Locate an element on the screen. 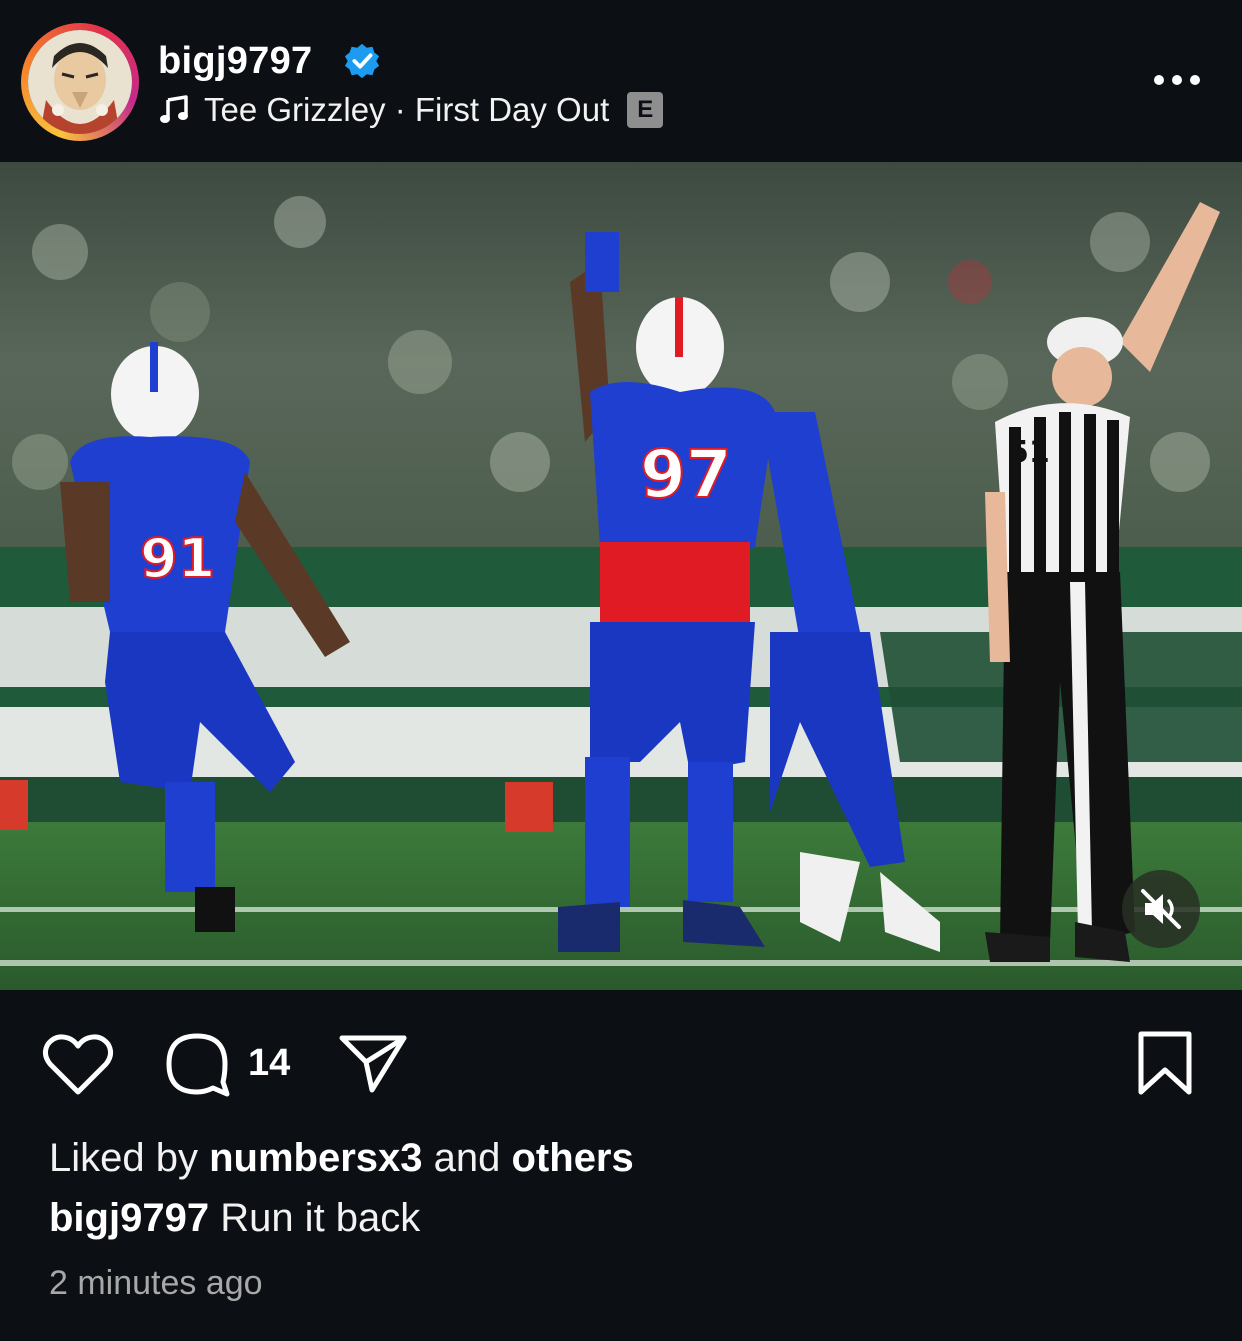 This screenshot has width=1242, height=1341. explicit-badge: E is located at coordinates (645, 110).